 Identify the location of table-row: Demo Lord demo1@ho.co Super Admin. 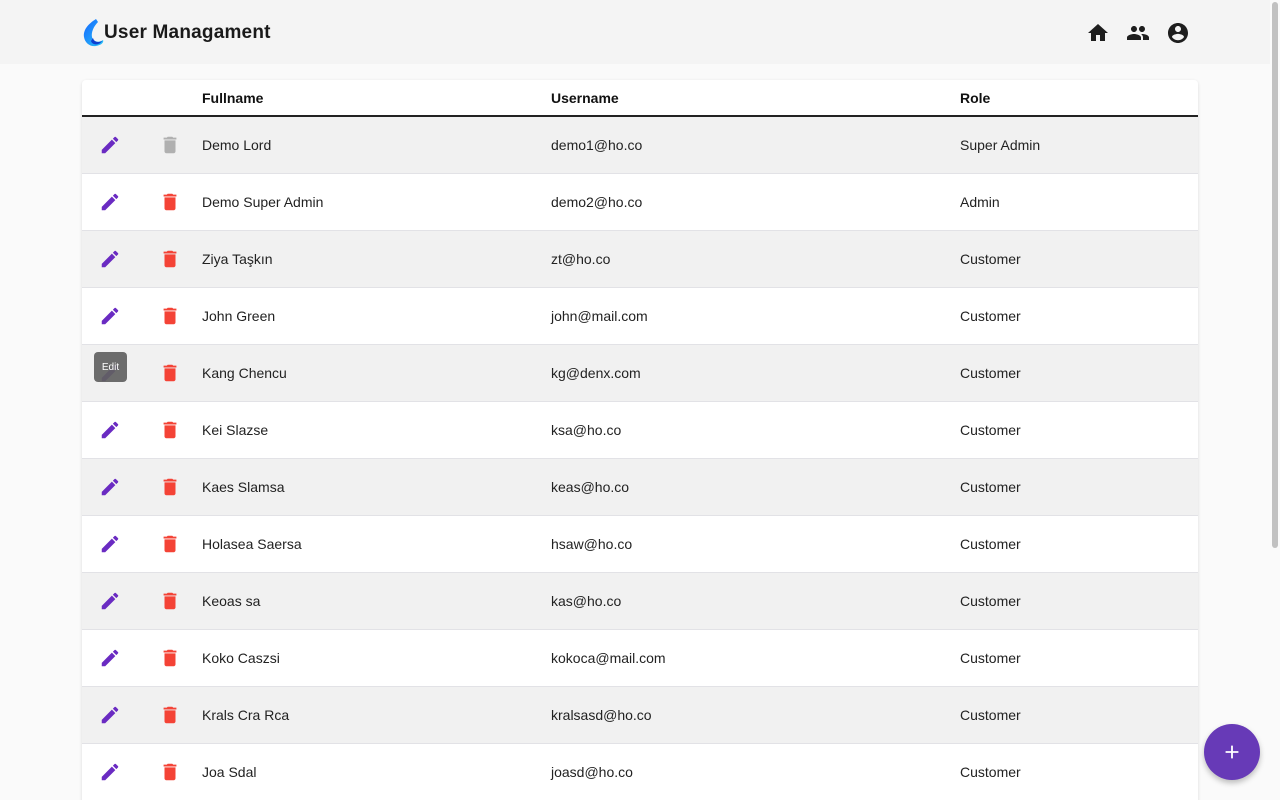
(640, 145).